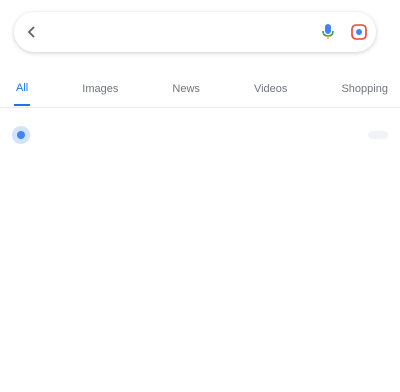  I want to click on mic-icon, so click(328, 32).